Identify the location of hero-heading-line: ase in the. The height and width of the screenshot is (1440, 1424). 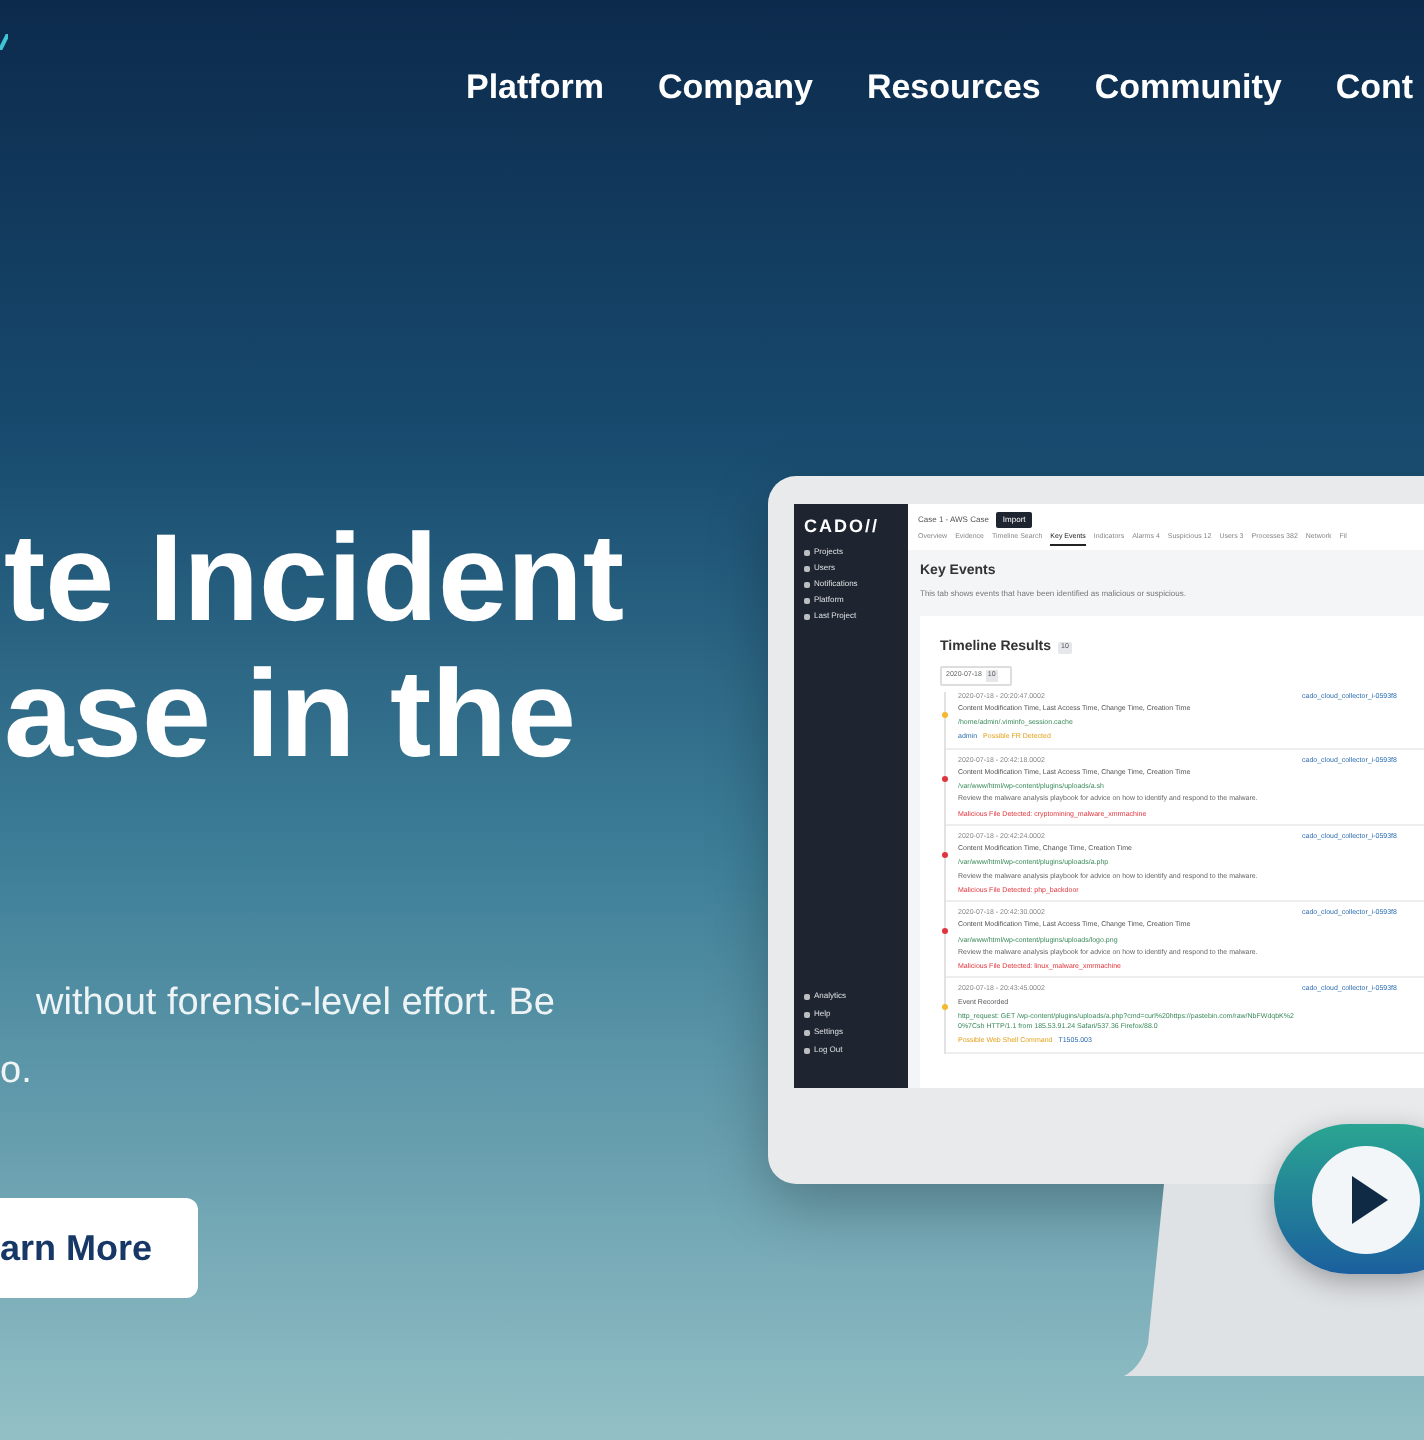
(291, 716).